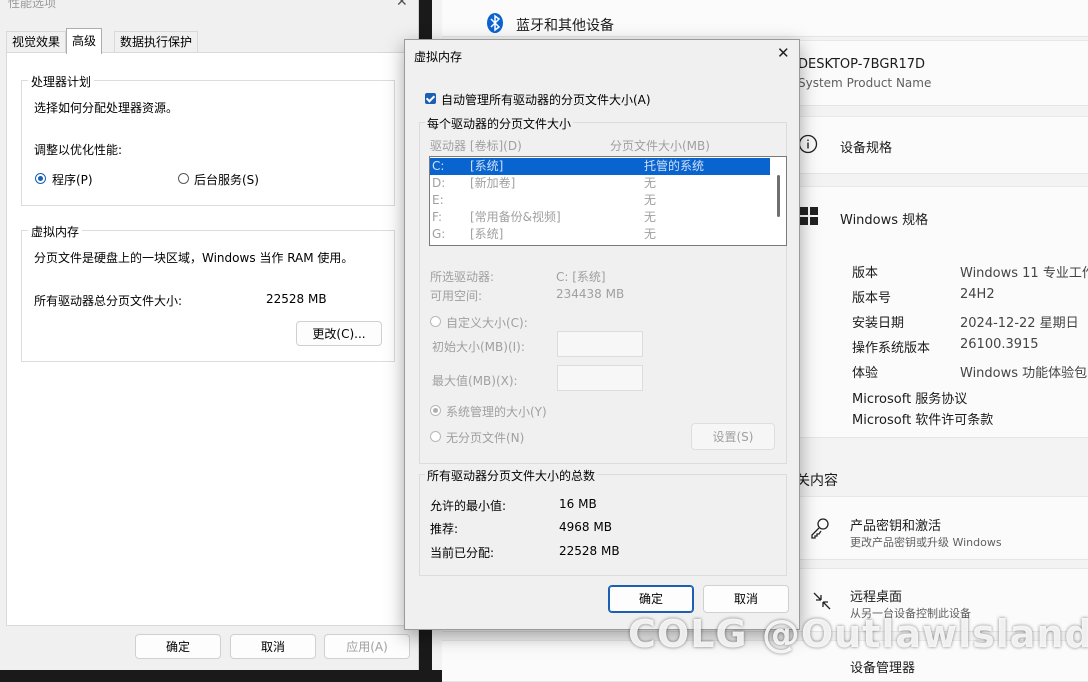 This screenshot has width=1088, height=682. What do you see at coordinates (862, 64) in the screenshot?
I see `device-name: DESKTOP-7BGR17D` at bounding box center [862, 64].